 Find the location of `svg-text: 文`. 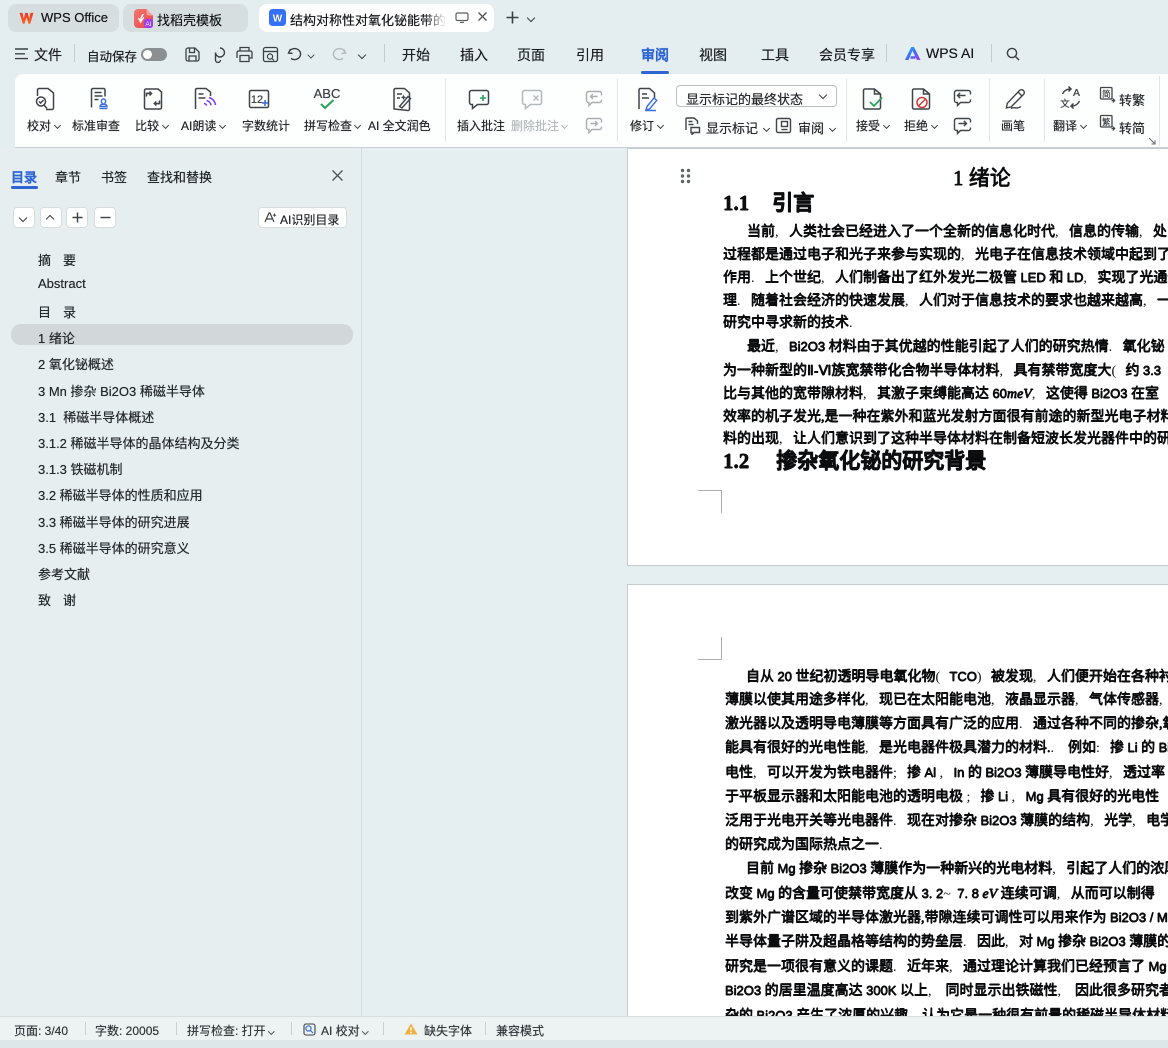

svg-text: 文 is located at coordinates (1065, 104).